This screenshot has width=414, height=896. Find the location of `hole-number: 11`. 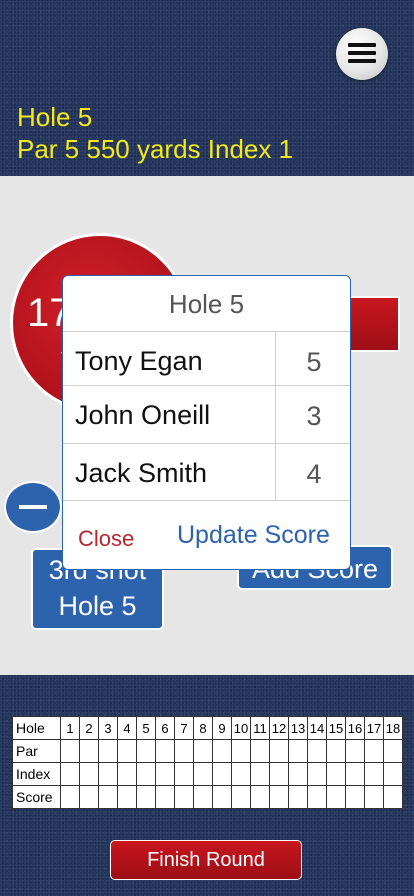

hole-number: 11 is located at coordinates (260, 728).